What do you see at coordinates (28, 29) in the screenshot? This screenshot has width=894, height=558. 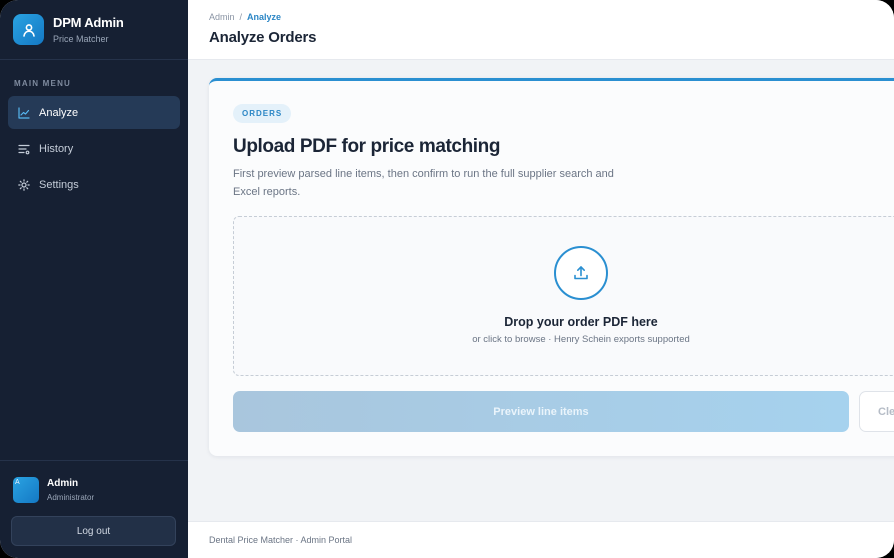 I see `user-icon` at bounding box center [28, 29].